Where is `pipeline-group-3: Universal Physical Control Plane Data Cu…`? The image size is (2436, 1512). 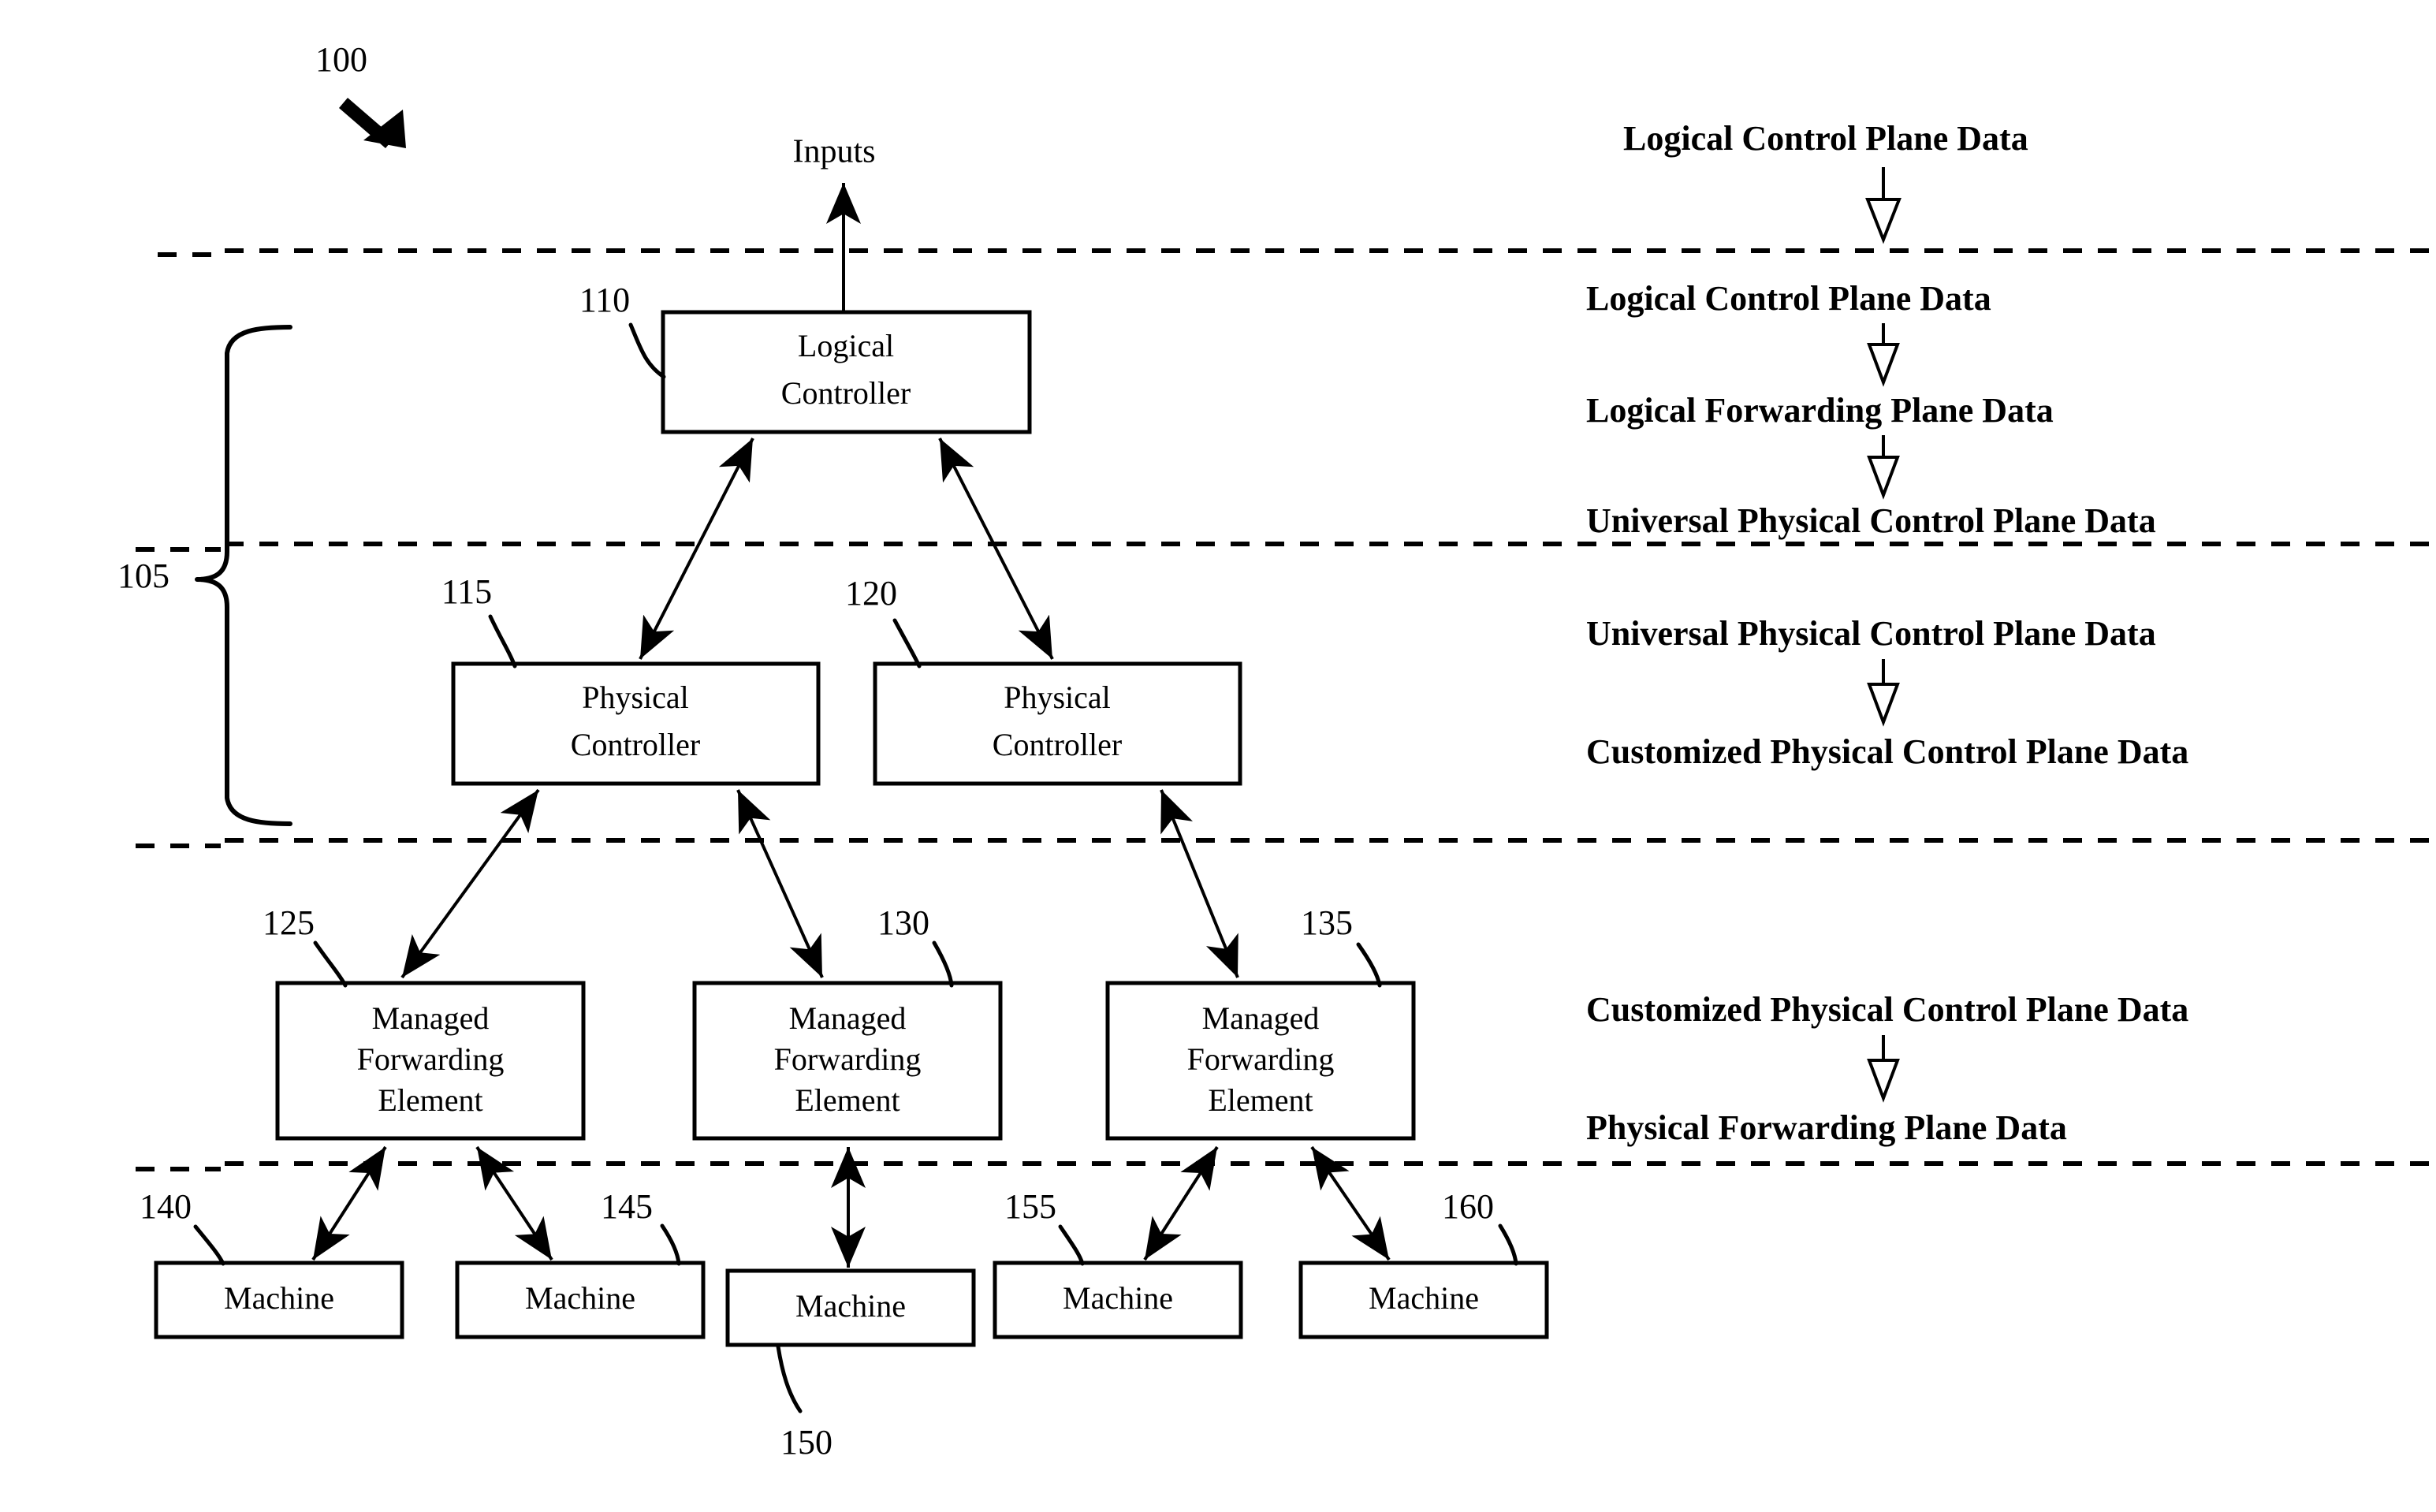 pipeline-group-3: Universal Physical Control Plane Data Cu… is located at coordinates (1887, 693).